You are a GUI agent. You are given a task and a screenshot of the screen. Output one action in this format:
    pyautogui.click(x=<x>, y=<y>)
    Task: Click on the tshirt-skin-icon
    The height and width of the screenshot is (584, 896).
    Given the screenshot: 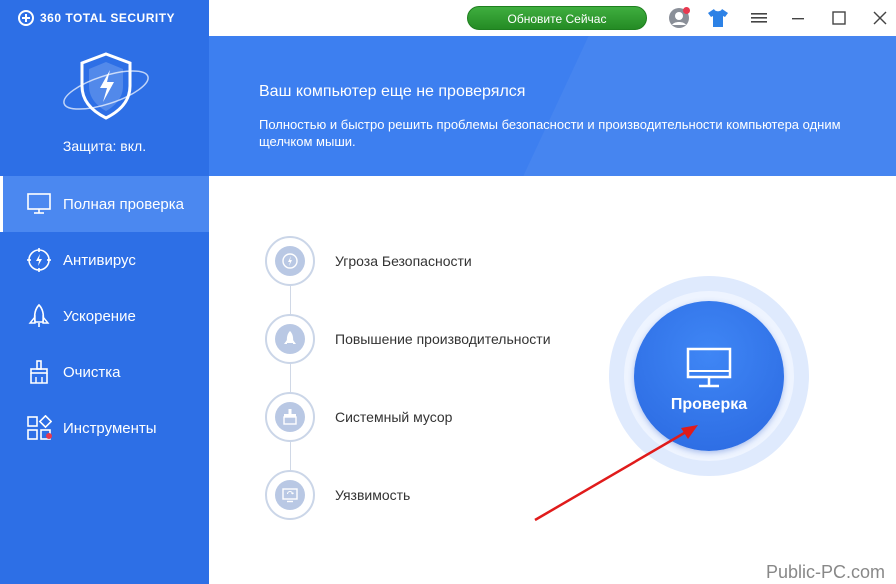 What is the action you would take?
    pyautogui.click(x=718, y=18)
    